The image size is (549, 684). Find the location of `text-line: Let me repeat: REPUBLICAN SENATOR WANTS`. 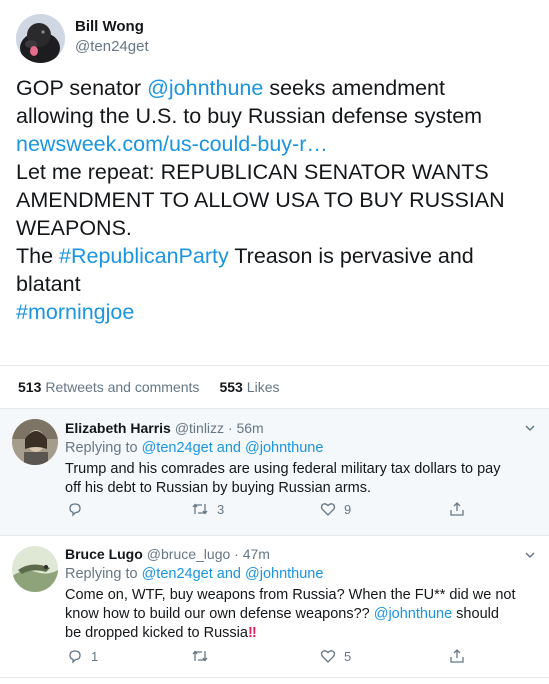

text-line: Let me repeat: REPUBLICAN SENATOR WANTS is located at coordinates (278, 172).